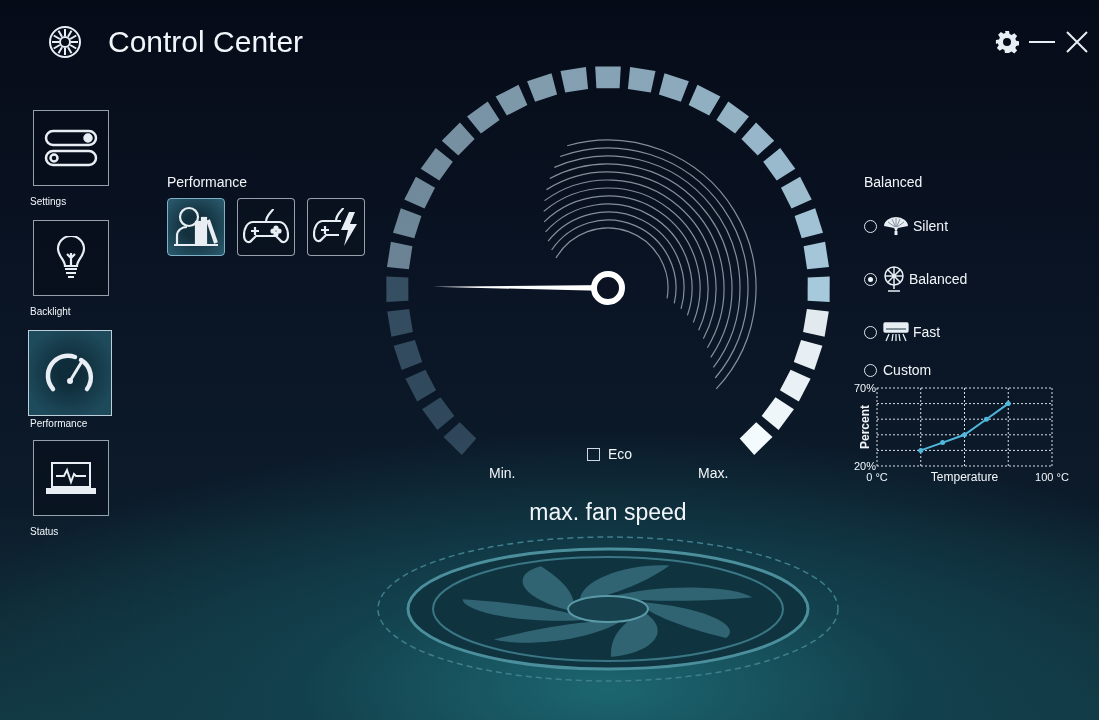 This screenshot has height=720, width=1099. What do you see at coordinates (864, 388) in the screenshot?
I see `y-tick-label: 70%` at bounding box center [864, 388].